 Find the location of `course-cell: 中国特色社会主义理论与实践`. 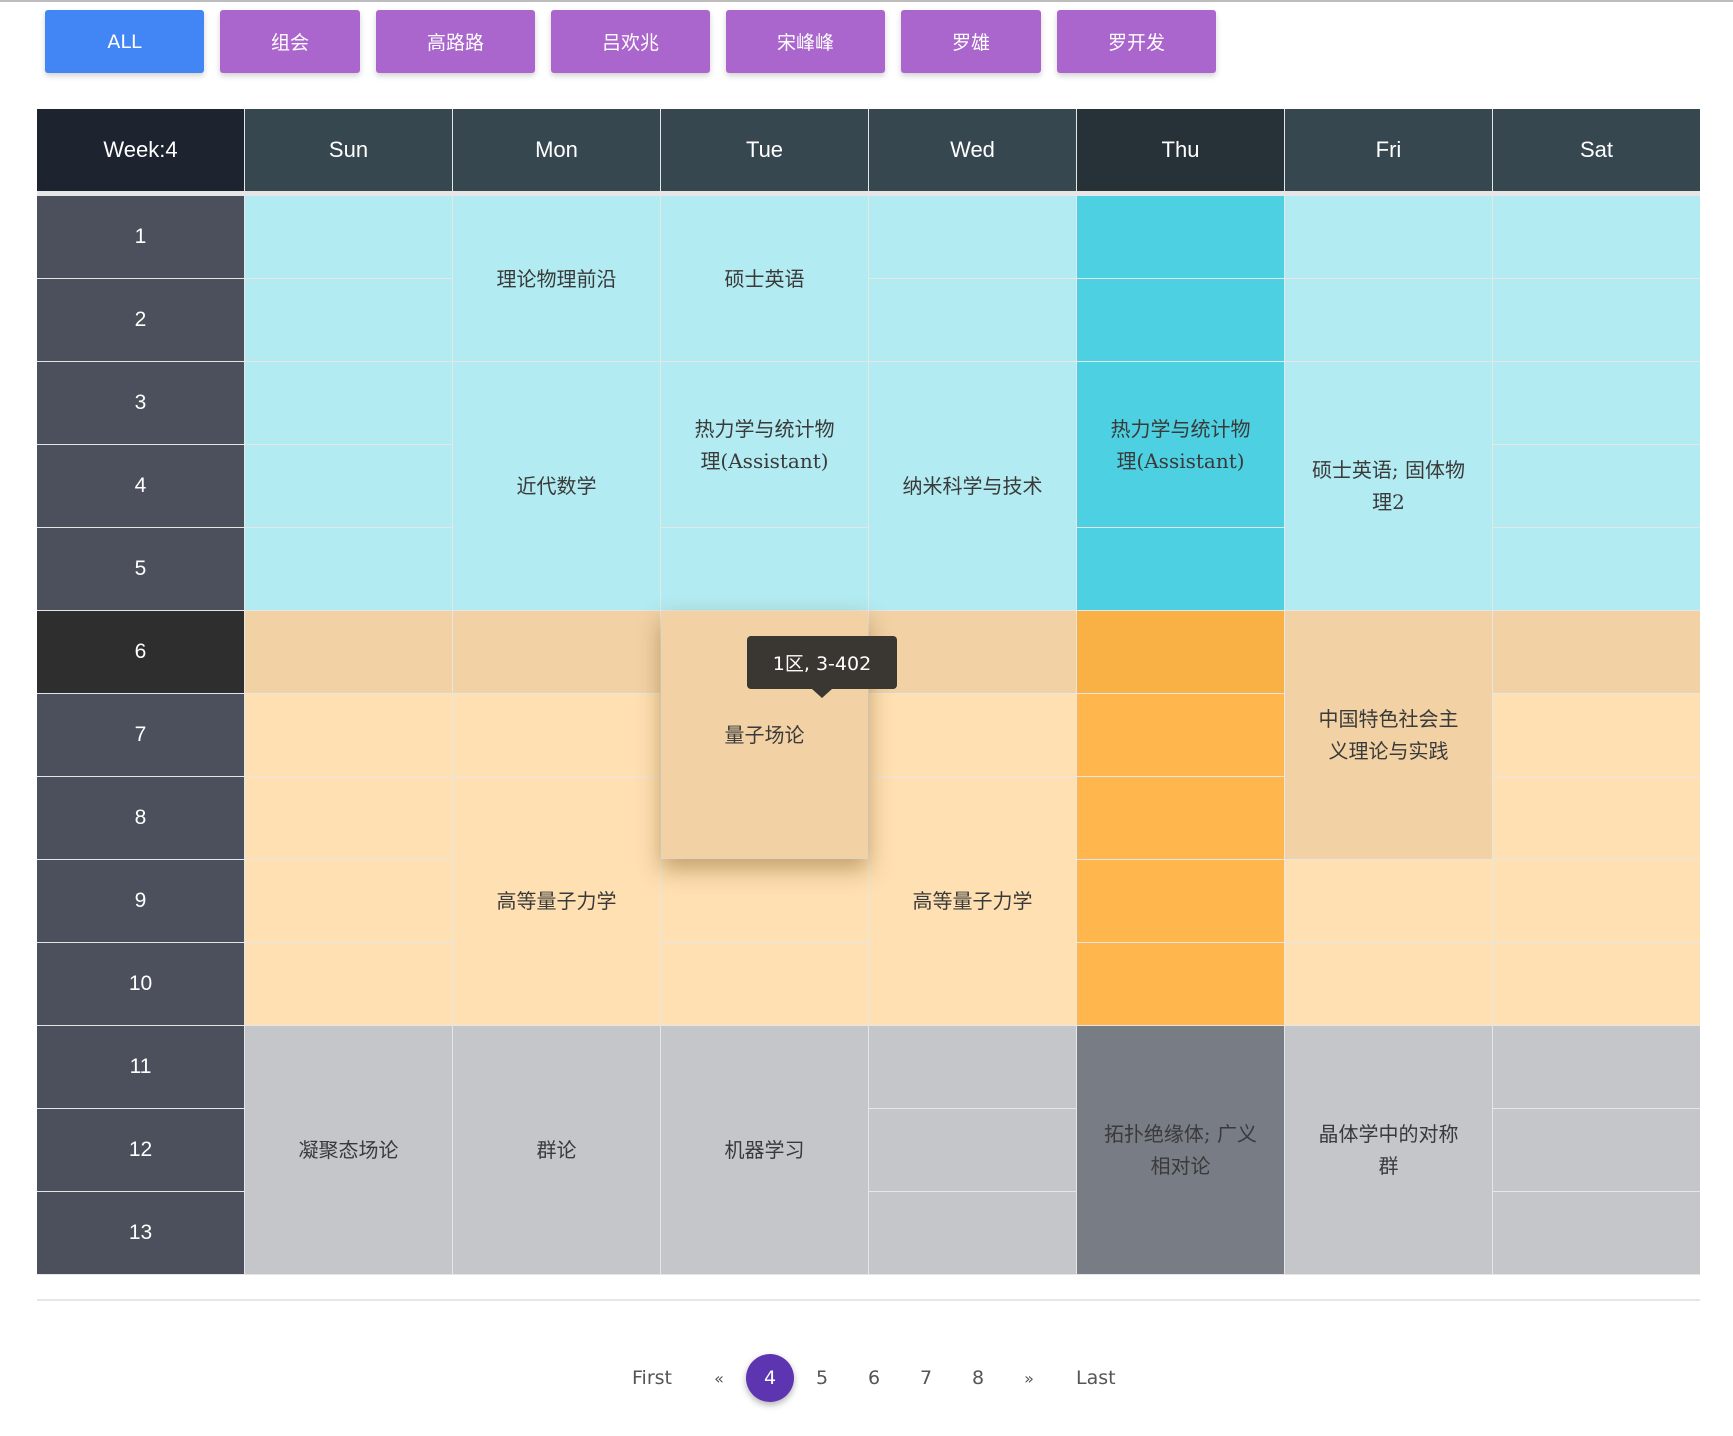

course-cell: 中国特色社会主义理论与实践 is located at coordinates (1388, 735).